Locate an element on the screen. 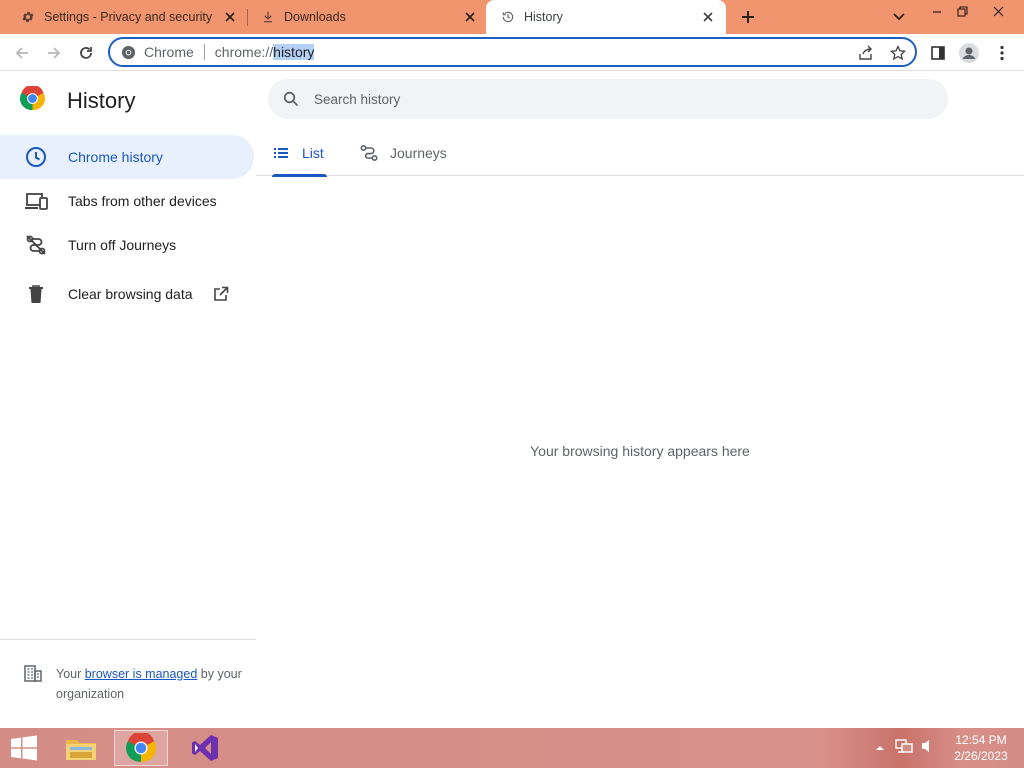 The image size is (1024, 768). file-explorer-icon is located at coordinates (81, 748).